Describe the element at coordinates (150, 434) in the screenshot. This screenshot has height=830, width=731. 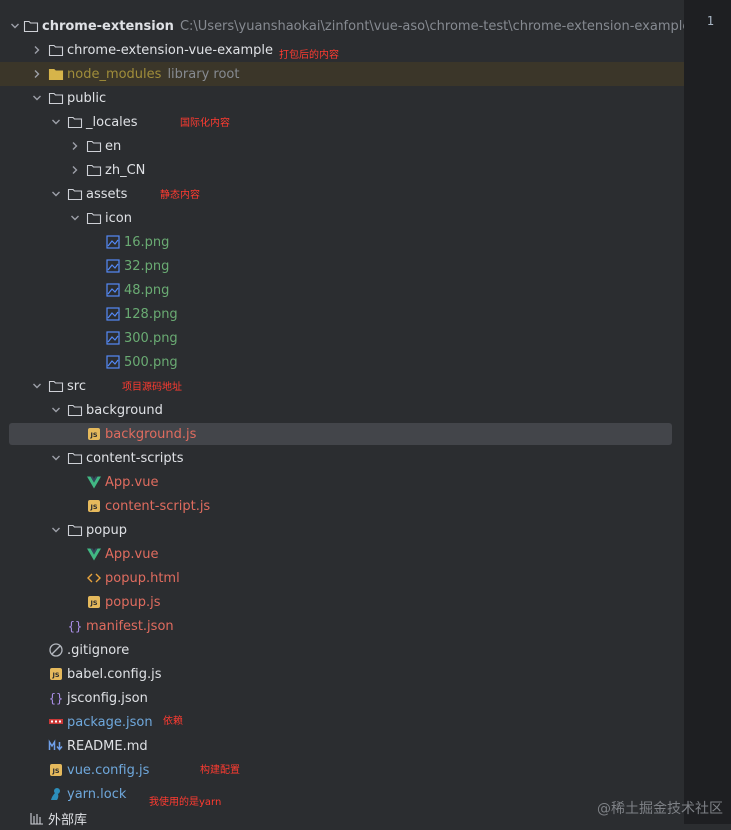
I see `tree-item-label: background.js` at that location.